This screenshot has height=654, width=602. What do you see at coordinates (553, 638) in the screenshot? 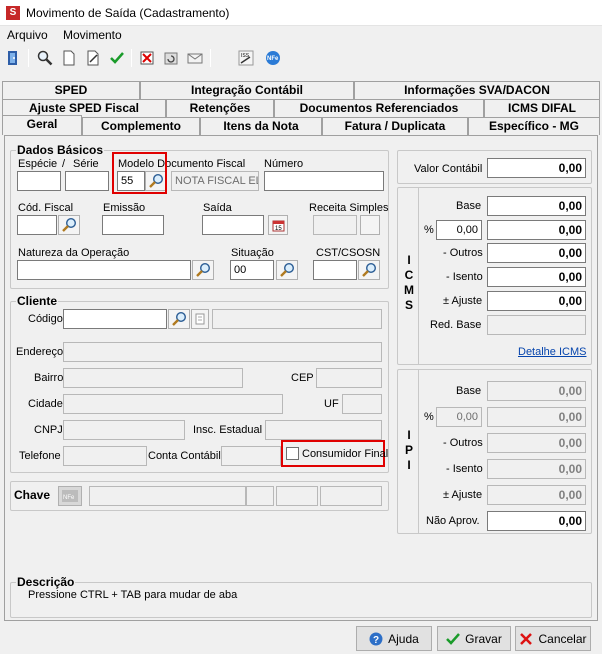
I see `cancelar-button: Cancelar` at bounding box center [553, 638].